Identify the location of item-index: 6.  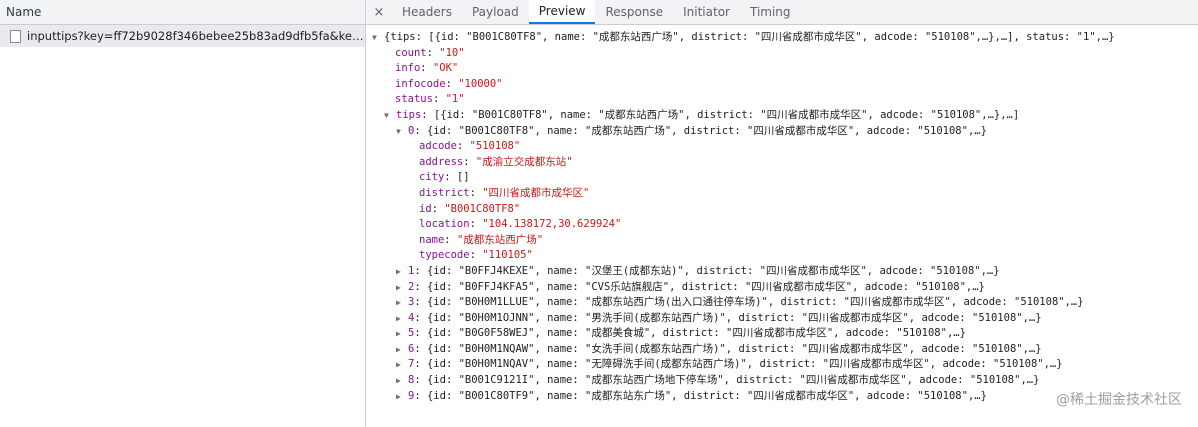
(411, 348).